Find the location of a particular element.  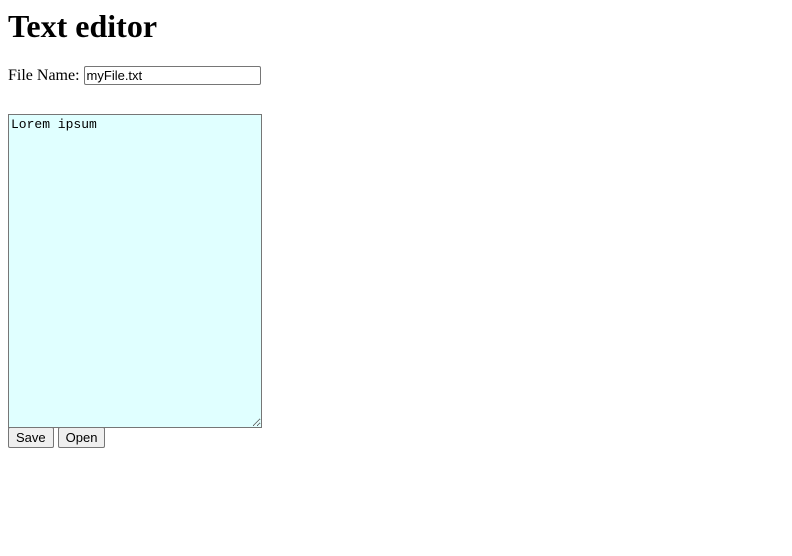

file-name-input is located at coordinates (172, 75).